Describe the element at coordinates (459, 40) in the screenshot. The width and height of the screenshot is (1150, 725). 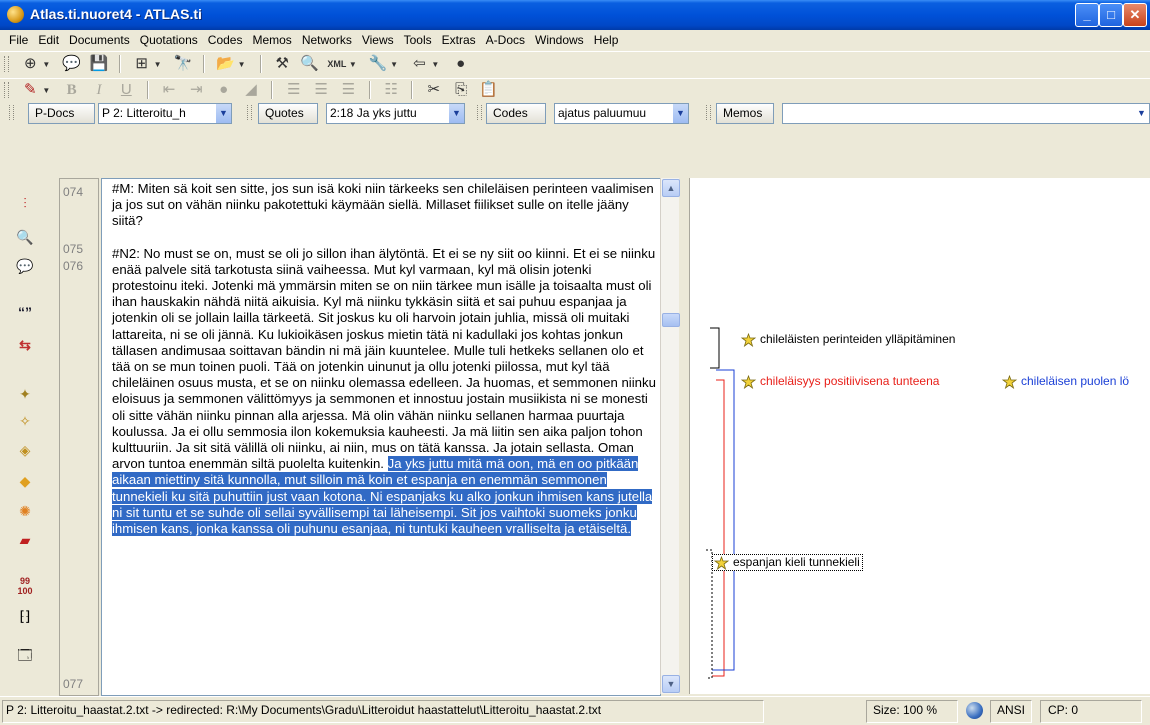
I see `menu-extras: Extras` at that location.